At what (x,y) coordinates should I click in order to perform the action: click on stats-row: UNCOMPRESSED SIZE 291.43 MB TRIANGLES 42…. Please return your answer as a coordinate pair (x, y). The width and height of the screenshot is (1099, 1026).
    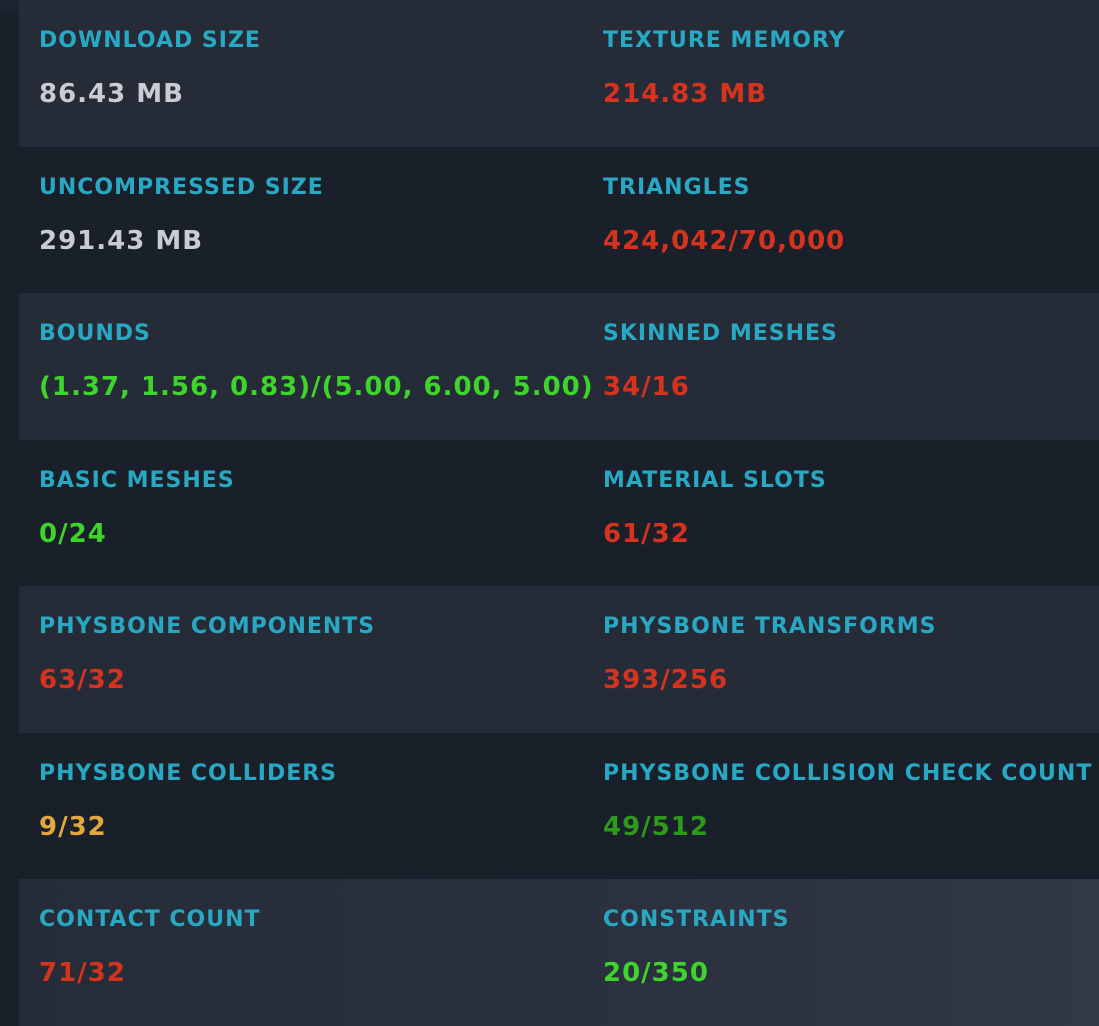
    Looking at the image, I should click on (559, 220).